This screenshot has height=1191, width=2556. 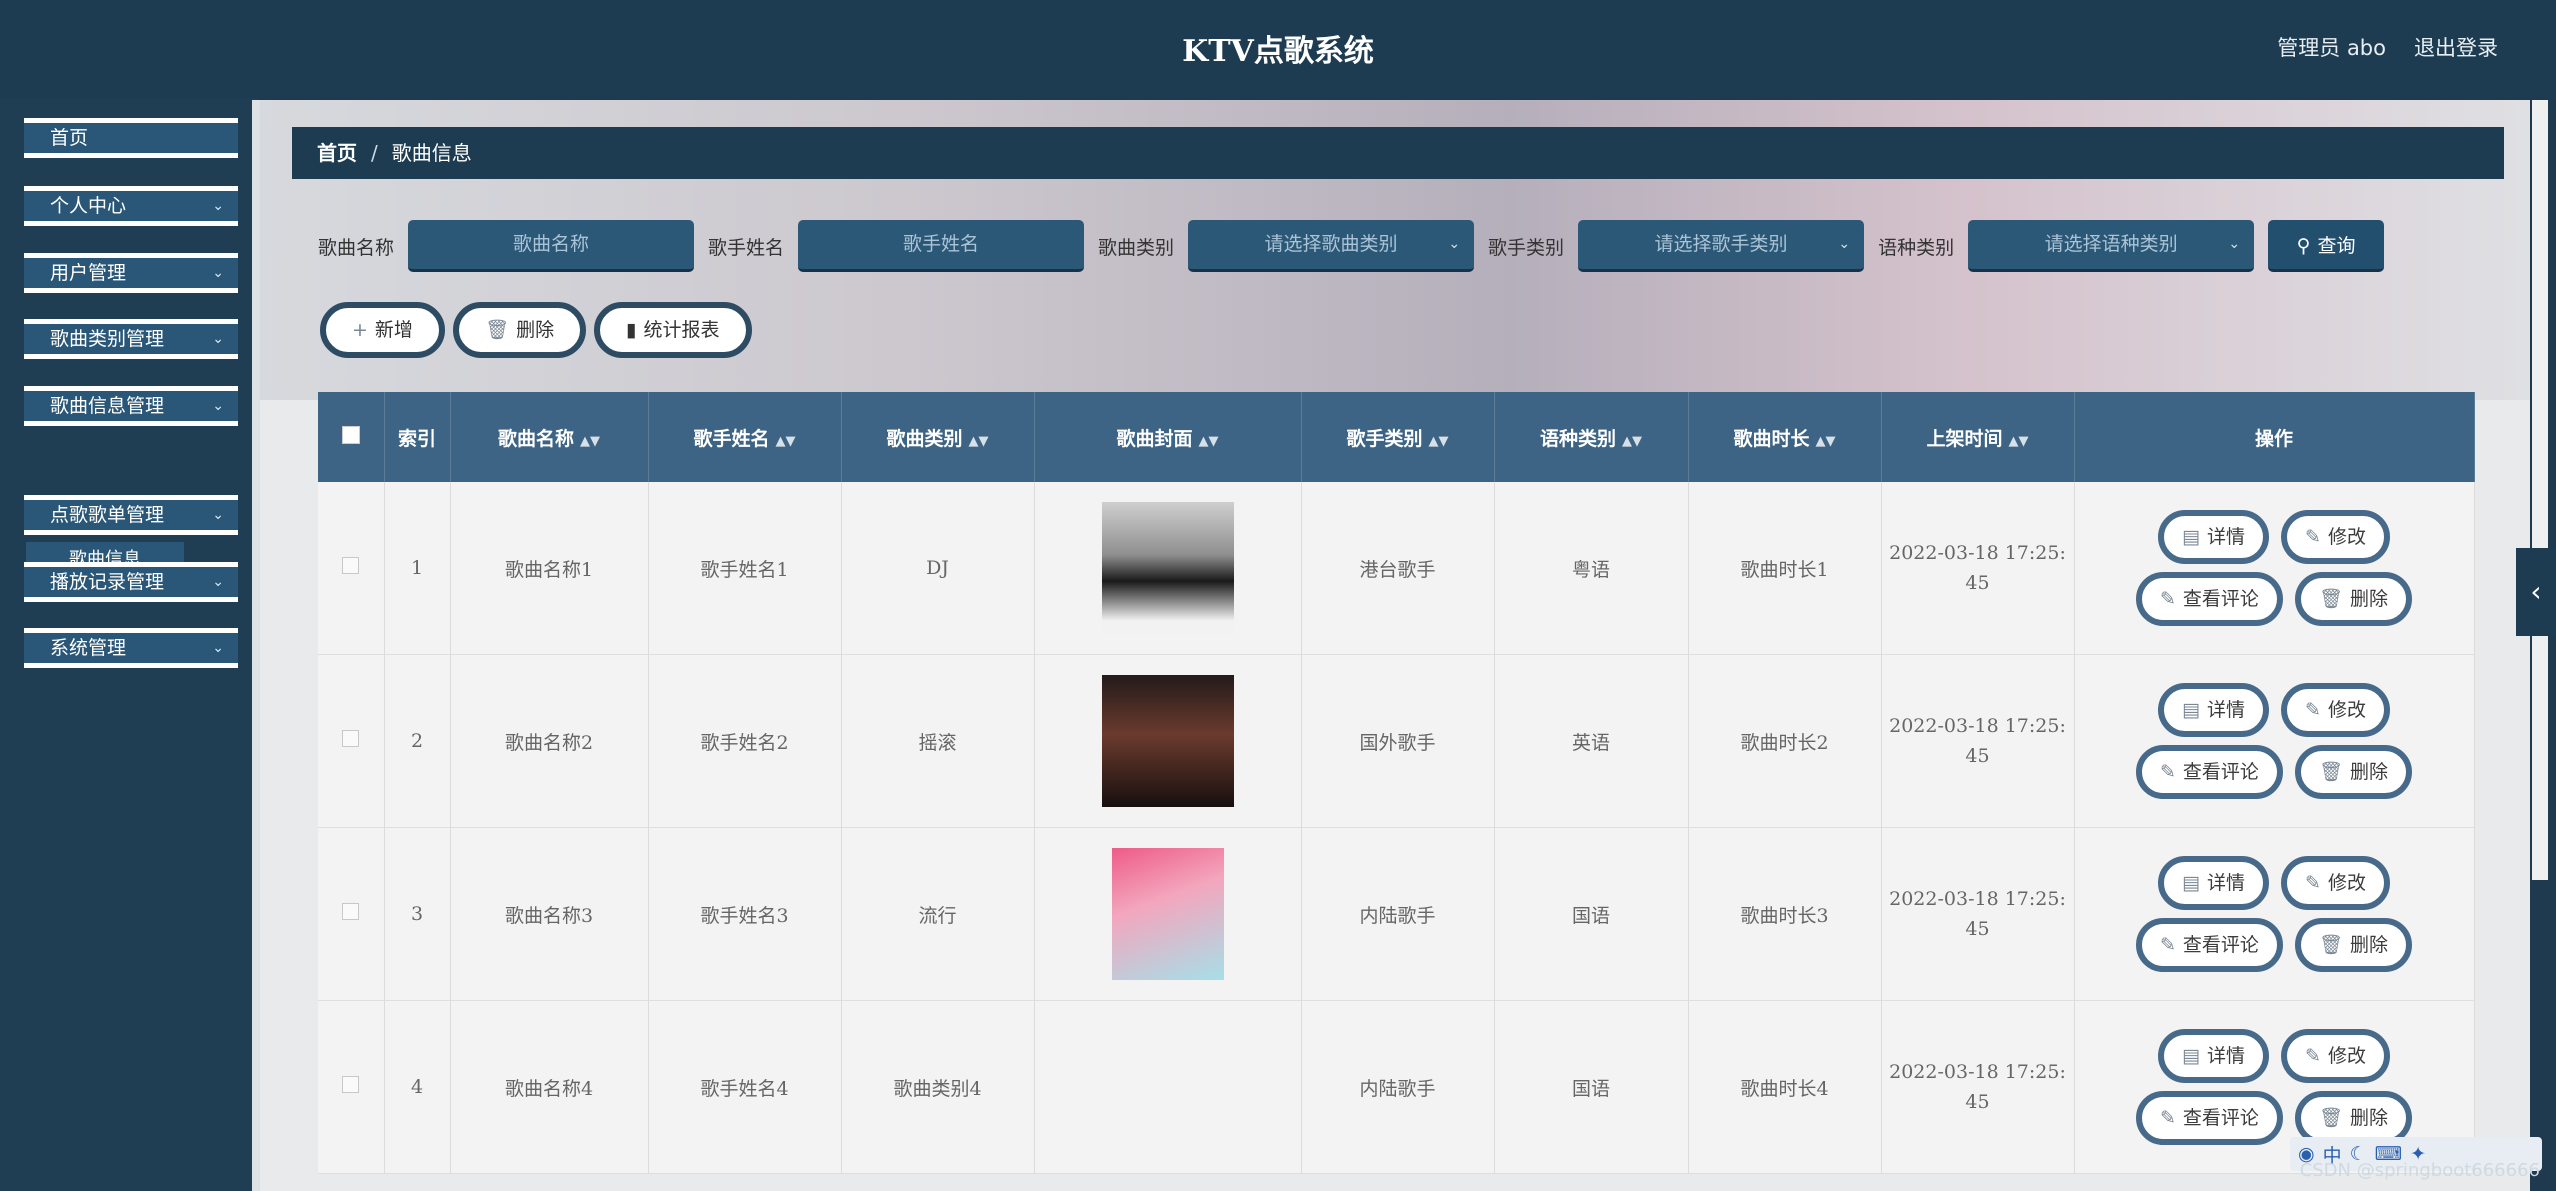 I want to click on sidebar-item-song-info-management: 歌曲信息管理 ⌄, so click(x=131, y=406).